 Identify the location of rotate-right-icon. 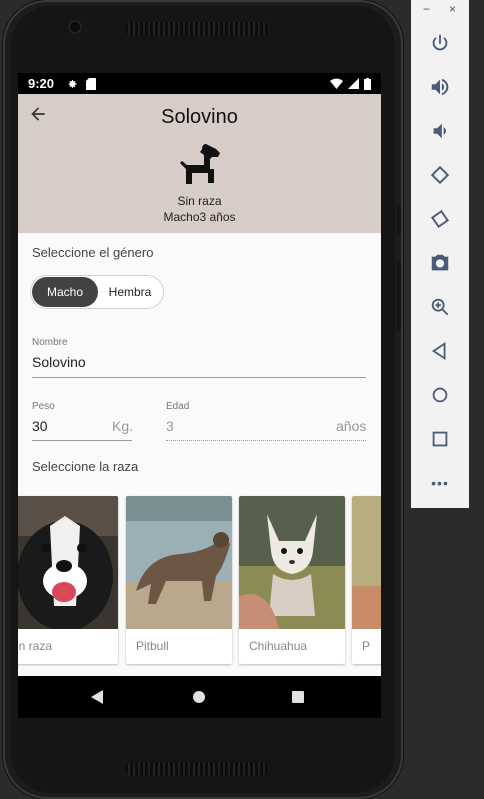
(440, 219).